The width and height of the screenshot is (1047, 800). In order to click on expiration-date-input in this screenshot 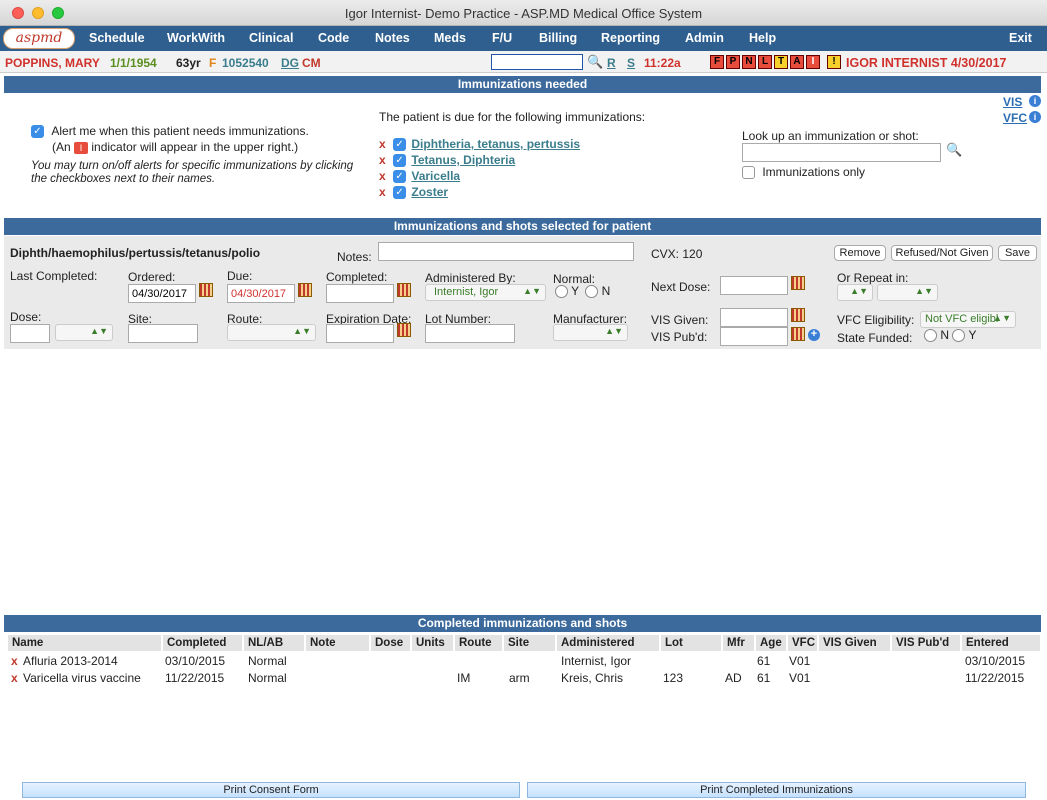, I will do `click(360, 333)`.